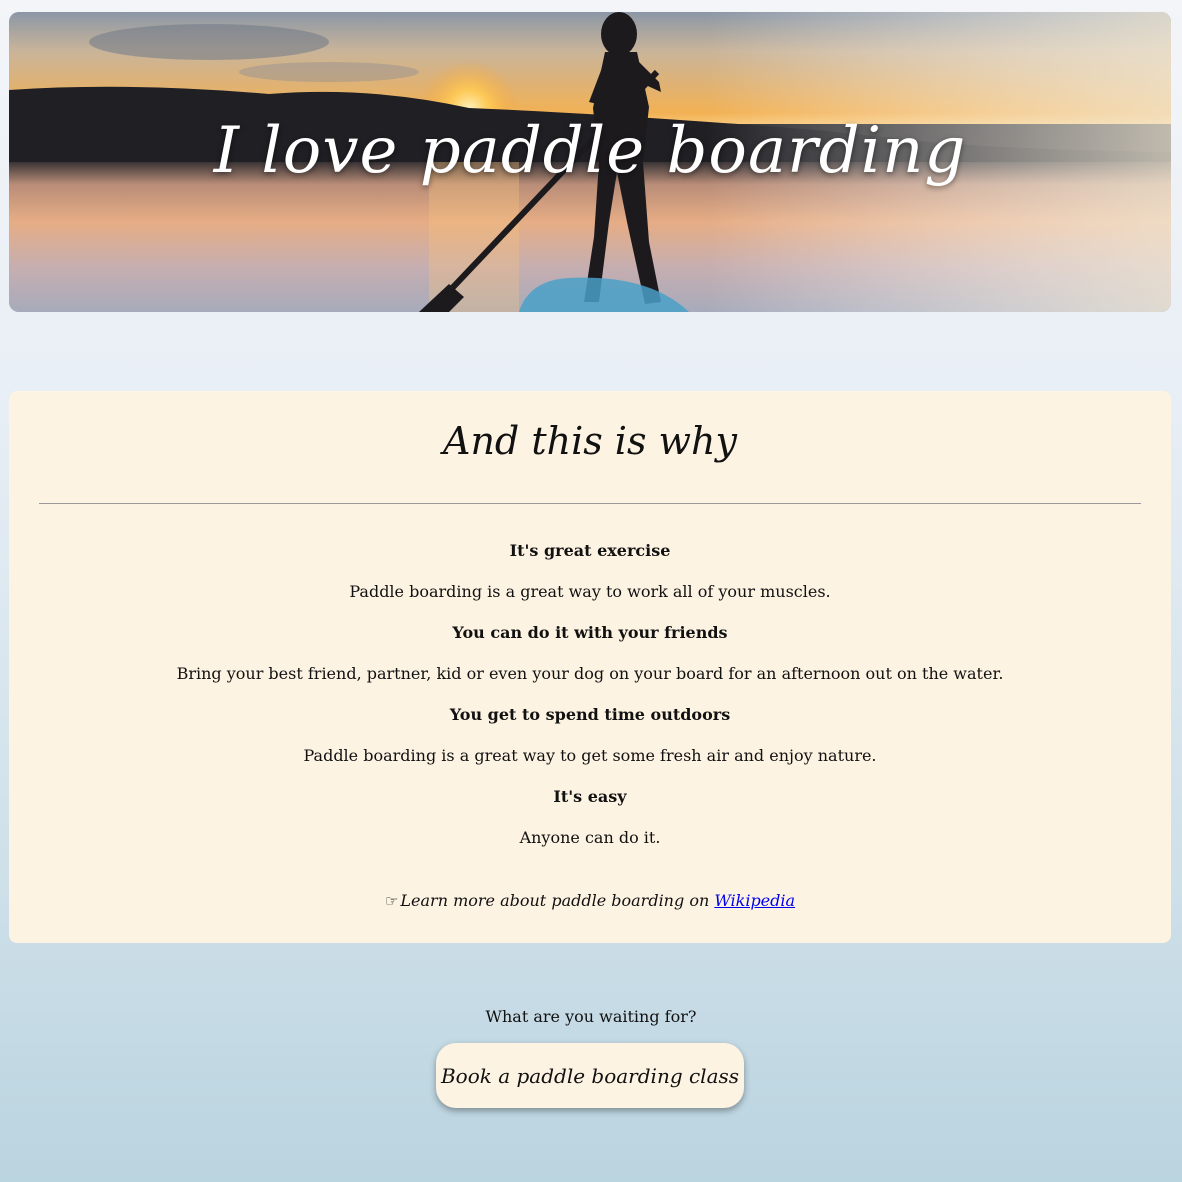 This screenshot has height=1182, width=1182. Describe the element at coordinates (591, 1016) in the screenshot. I see `cta-question: What are you waiting for?` at that location.